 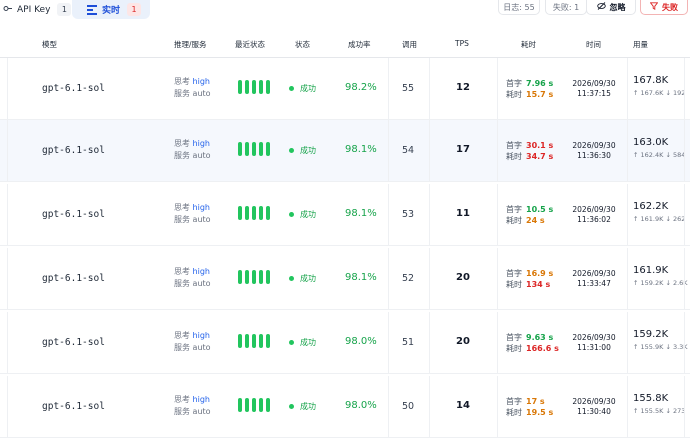 What do you see at coordinates (660, 341) in the screenshot?
I see `usage: 159.2K ↑ 155.9K ↓ 3.3K` at bounding box center [660, 341].